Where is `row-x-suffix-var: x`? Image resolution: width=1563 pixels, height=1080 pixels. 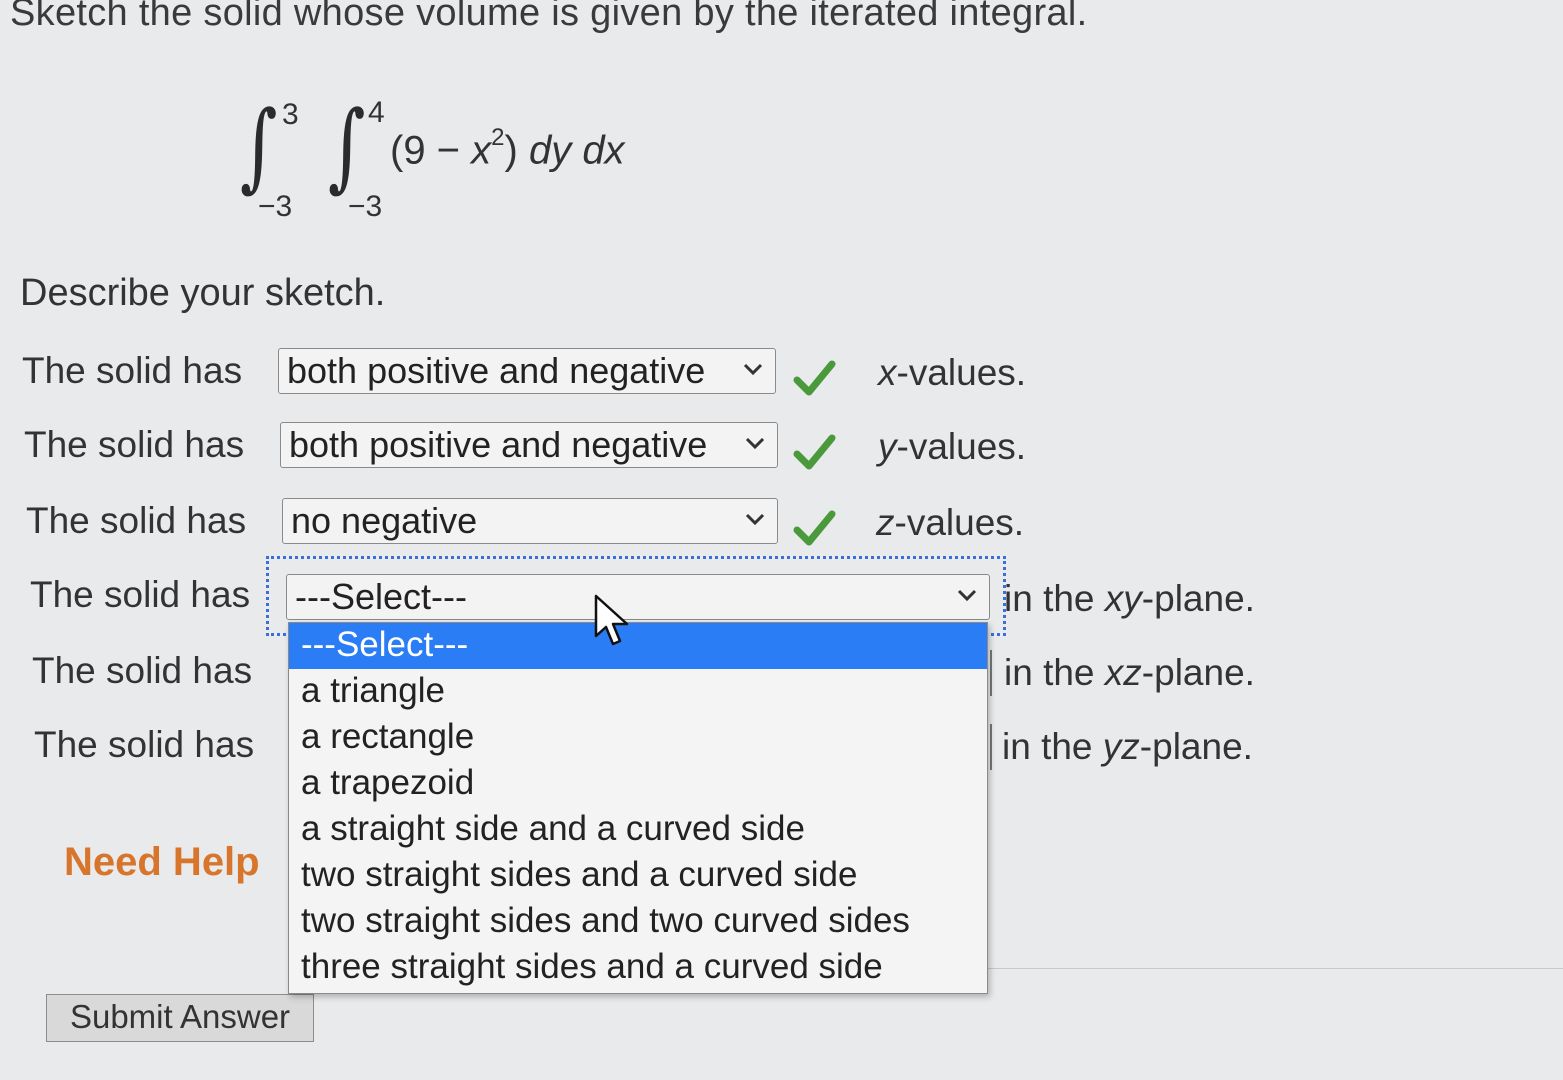 row-x-suffix-var: x is located at coordinates (887, 372).